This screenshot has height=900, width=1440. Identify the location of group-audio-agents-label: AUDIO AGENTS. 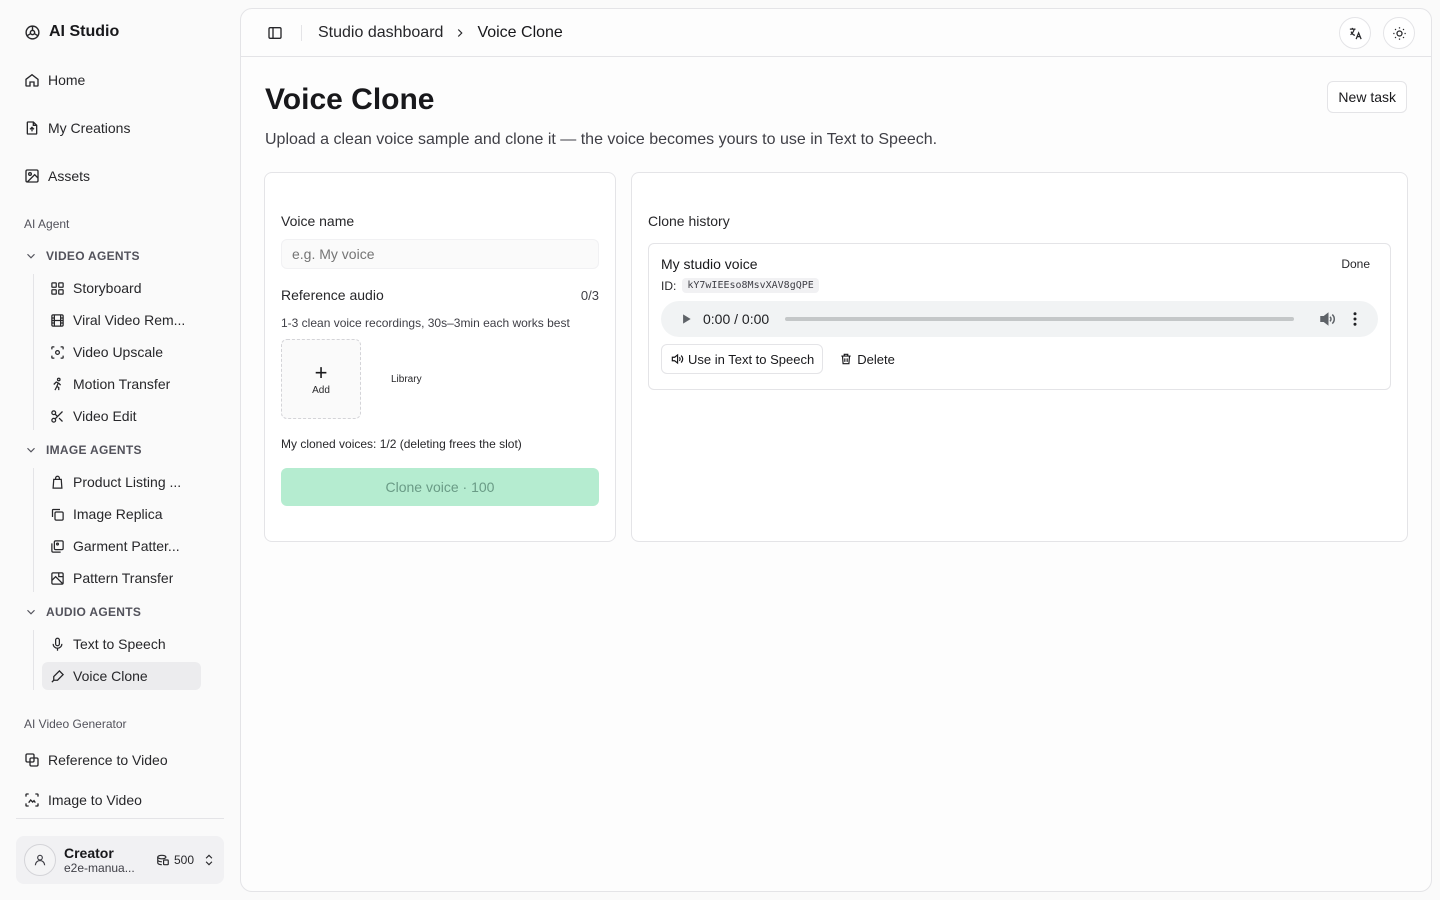
(94, 612).